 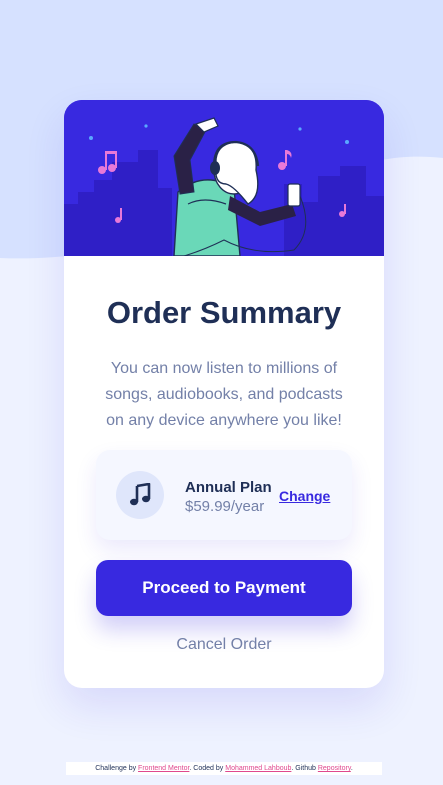 I want to click on hero-illustration, so click(x=224, y=178).